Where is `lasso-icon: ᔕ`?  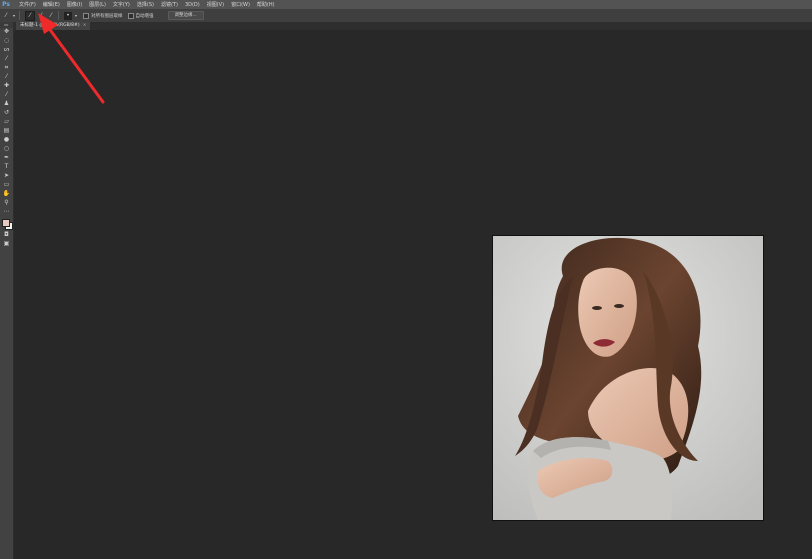
lasso-icon: ᔕ is located at coordinates (6, 50).